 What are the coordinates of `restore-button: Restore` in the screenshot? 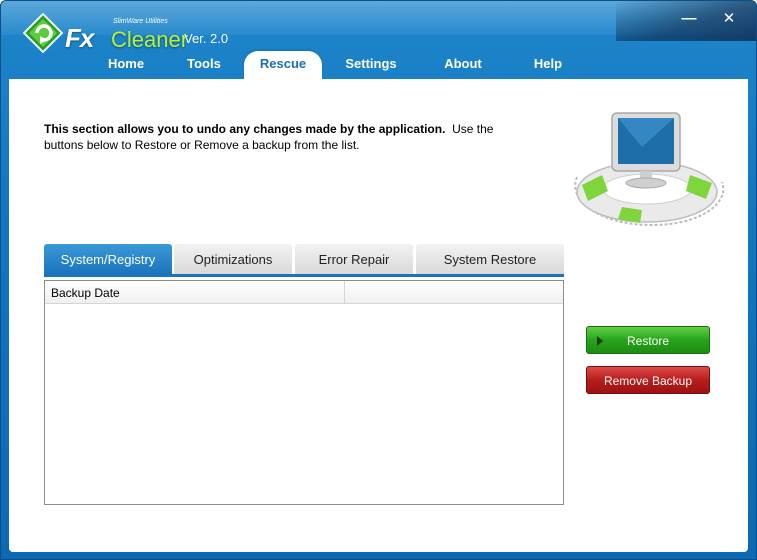 It's located at (648, 340).